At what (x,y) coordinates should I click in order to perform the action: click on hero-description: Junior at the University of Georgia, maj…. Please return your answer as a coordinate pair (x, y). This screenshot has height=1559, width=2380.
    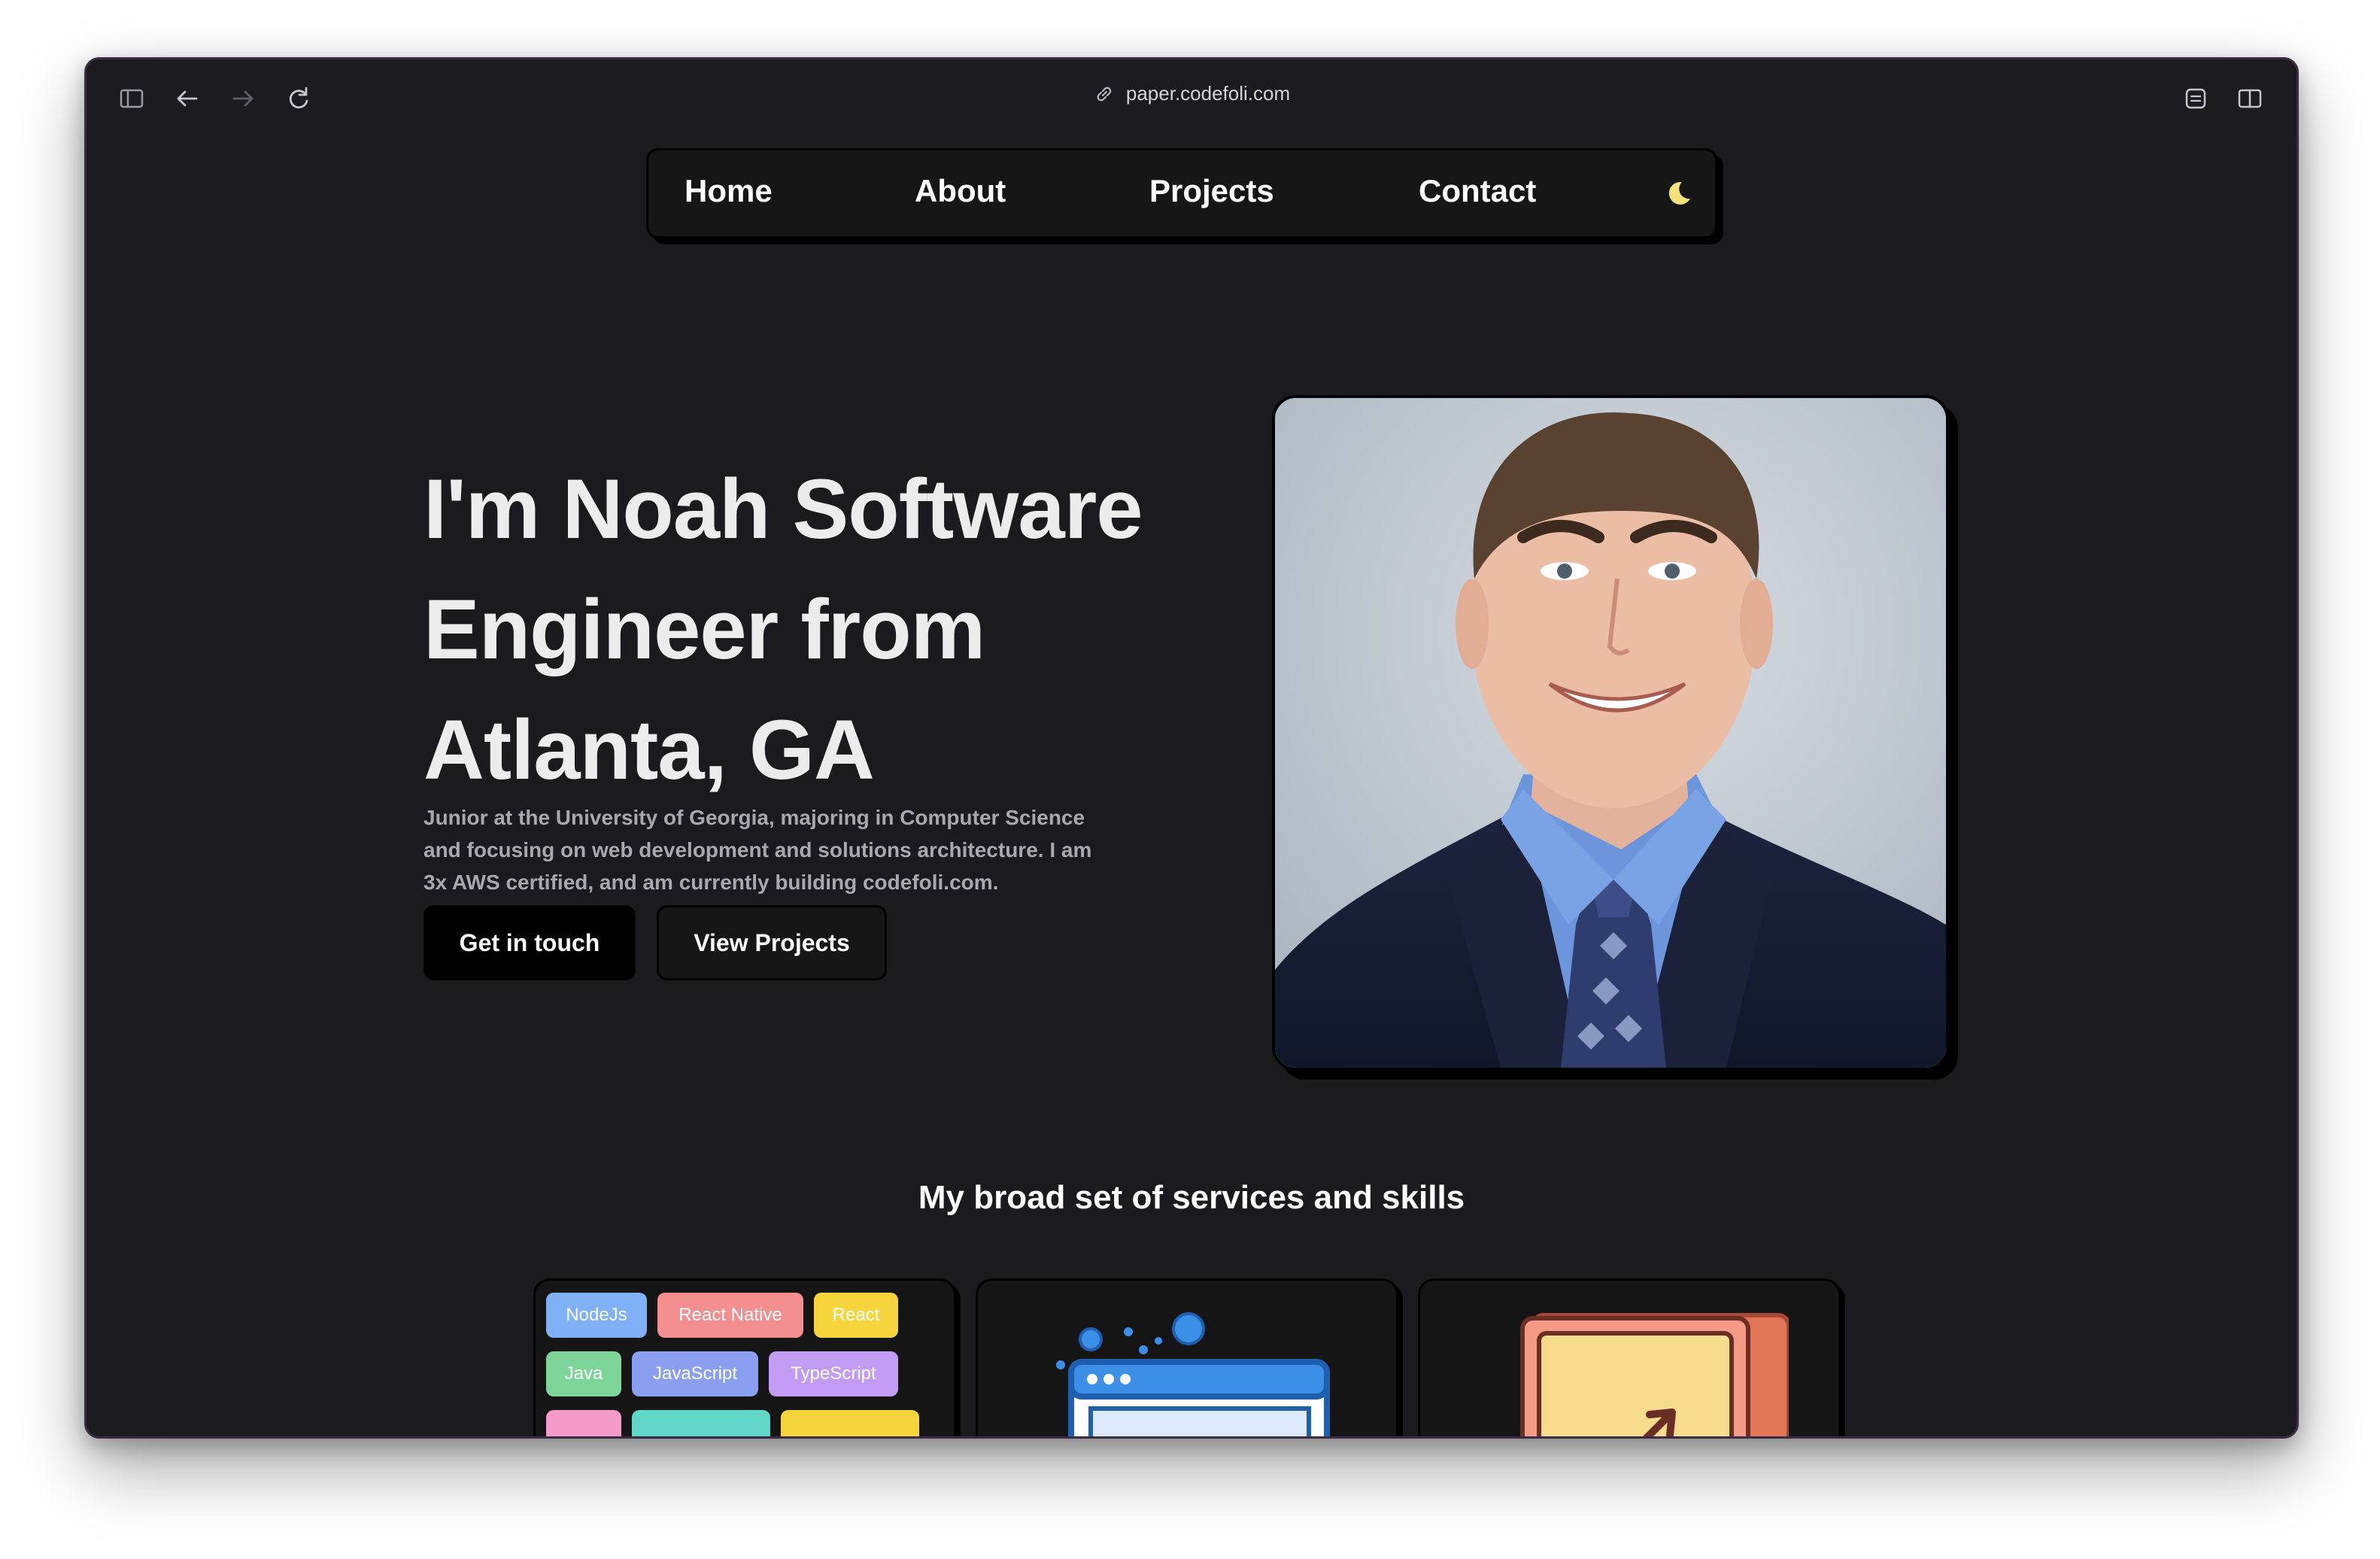
    Looking at the image, I should click on (784, 849).